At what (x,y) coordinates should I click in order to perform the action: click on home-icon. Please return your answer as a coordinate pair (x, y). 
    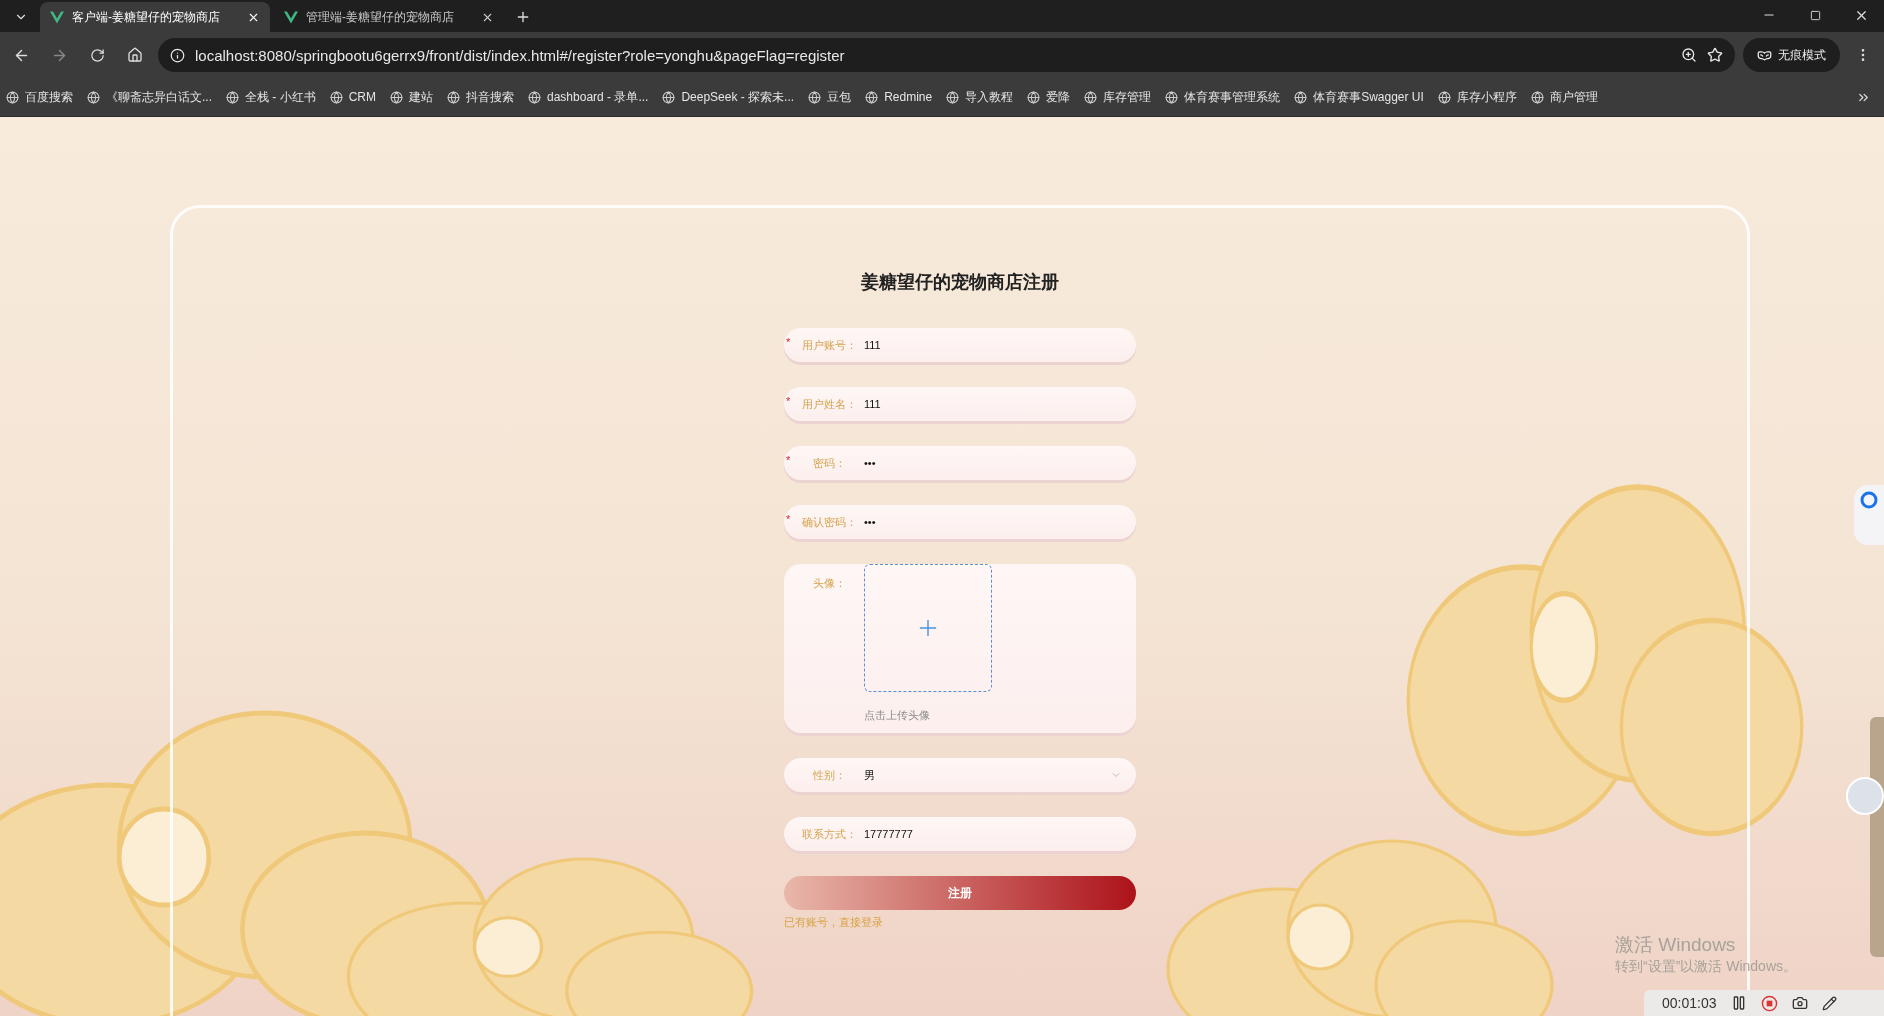
    Looking at the image, I should click on (135, 55).